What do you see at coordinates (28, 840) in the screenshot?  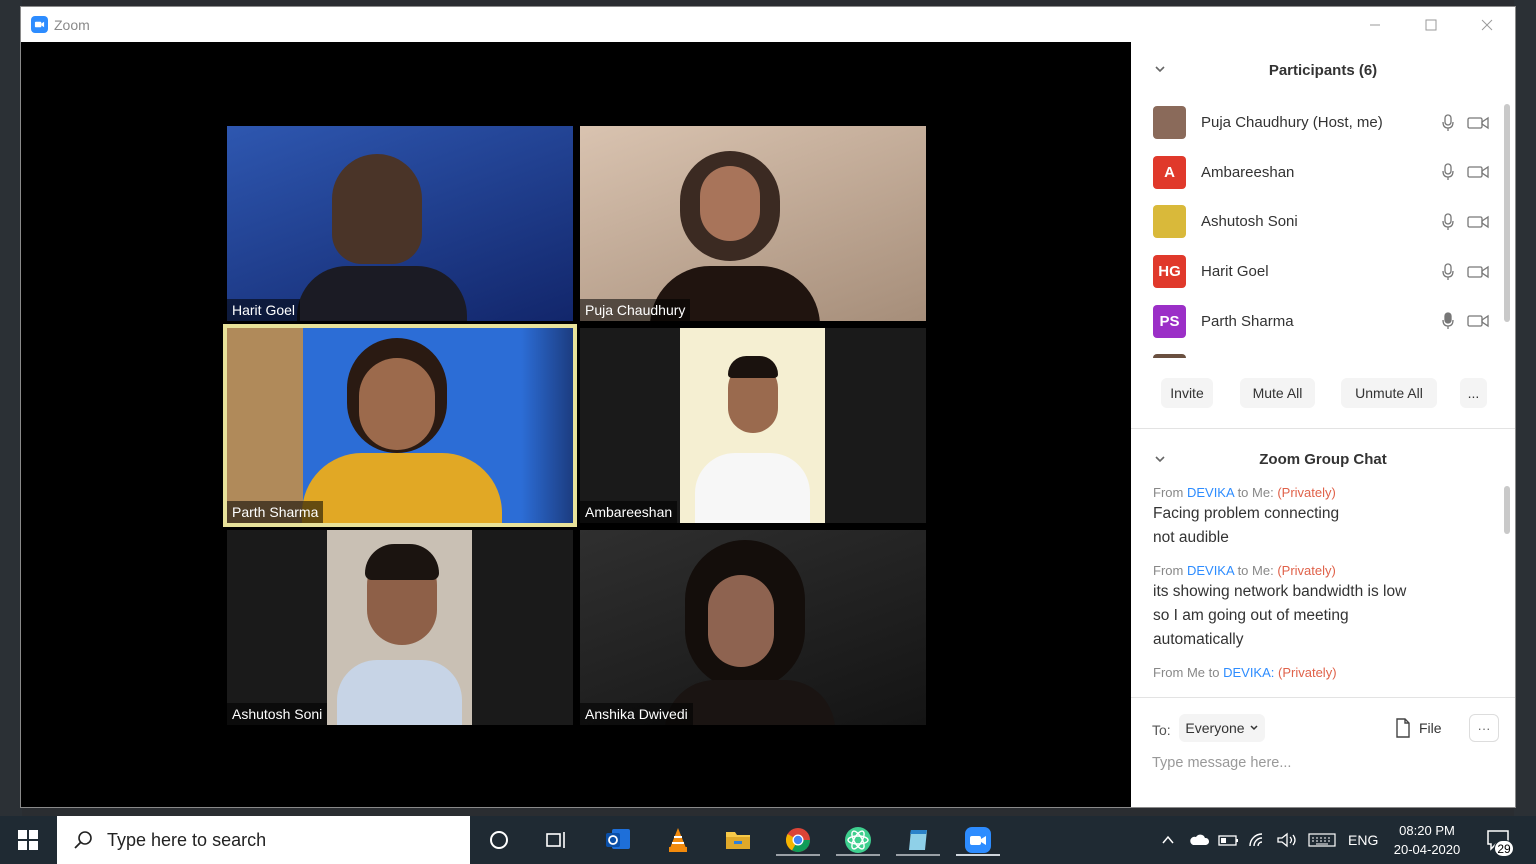 I see `start-button` at bounding box center [28, 840].